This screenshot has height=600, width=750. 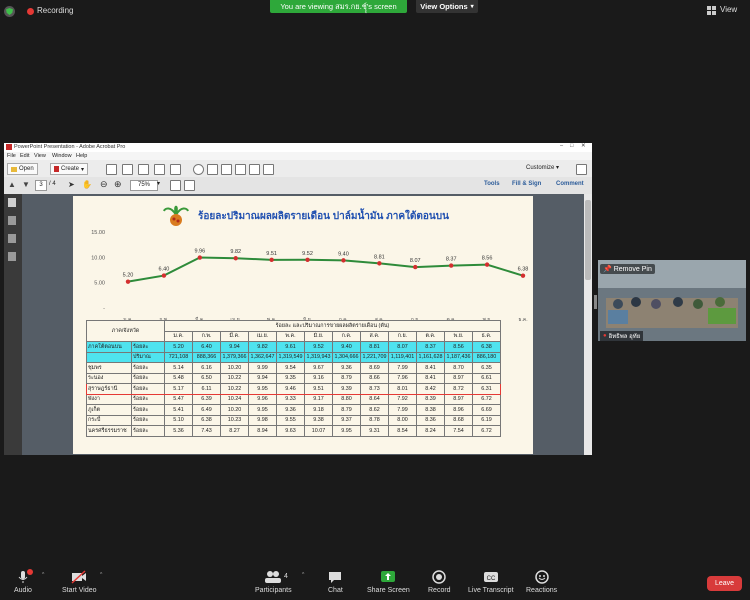 What do you see at coordinates (570, 184) in the screenshot?
I see `comment-tab: Comment` at bounding box center [570, 184].